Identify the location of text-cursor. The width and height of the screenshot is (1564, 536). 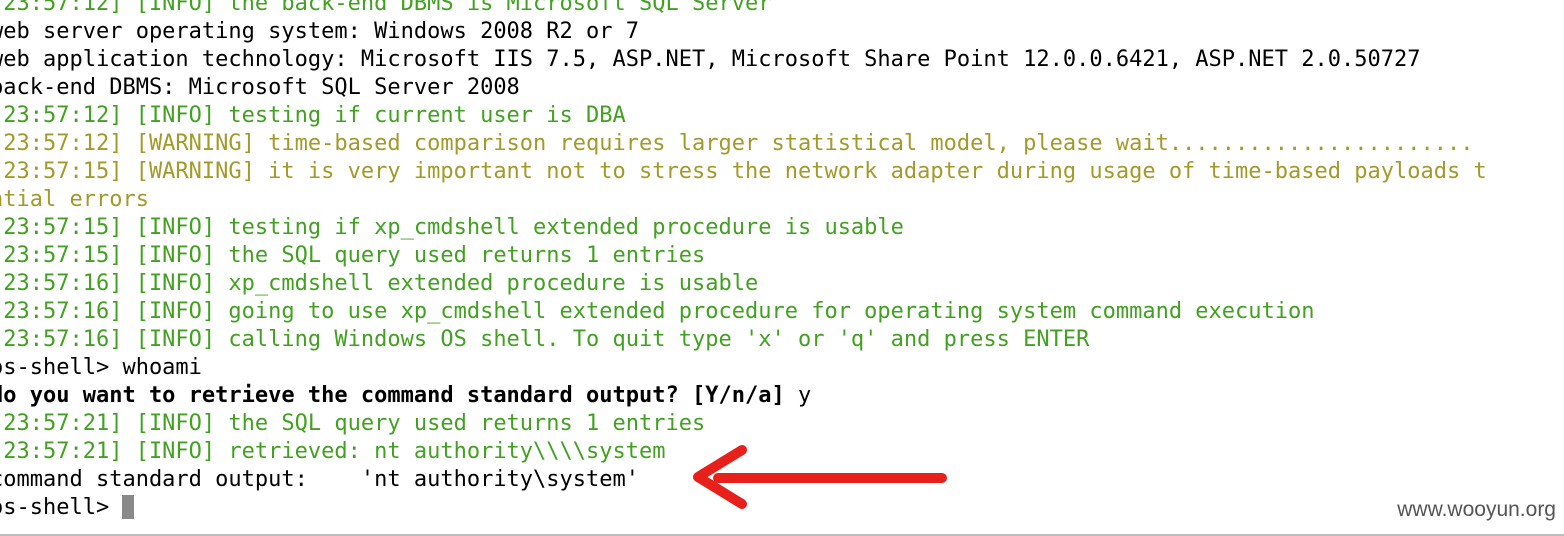
(128, 507).